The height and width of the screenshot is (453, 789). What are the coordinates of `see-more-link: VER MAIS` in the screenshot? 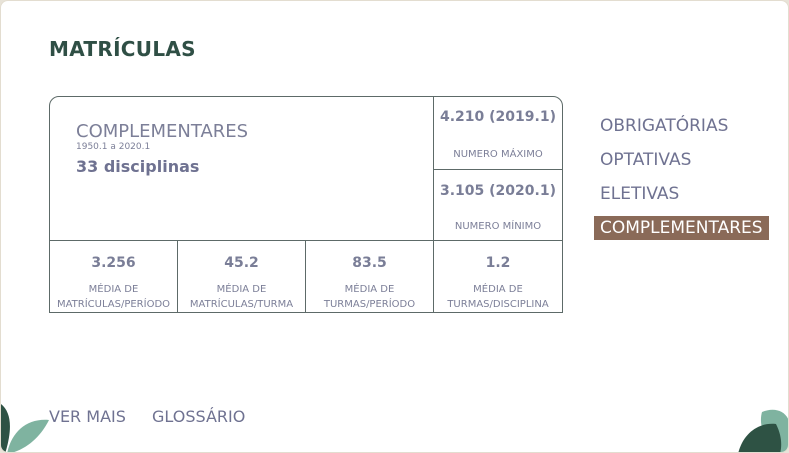 It's located at (87, 416).